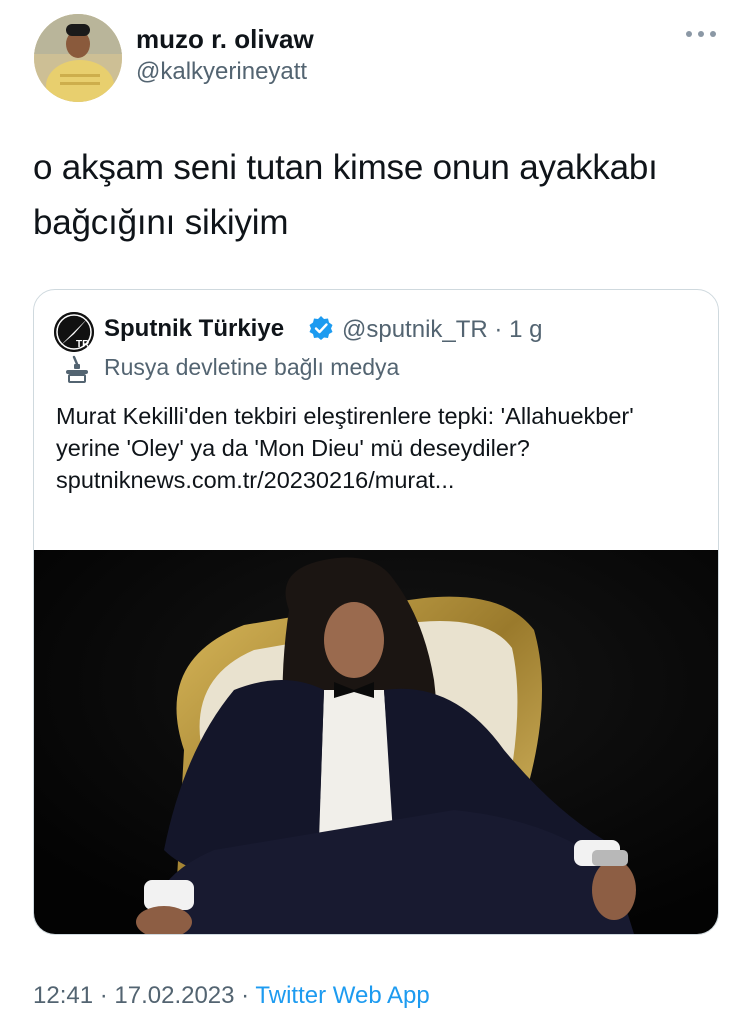 Image resolution: width=750 pixels, height=1018 pixels. I want to click on quoted-avatar: TR, so click(74, 332).